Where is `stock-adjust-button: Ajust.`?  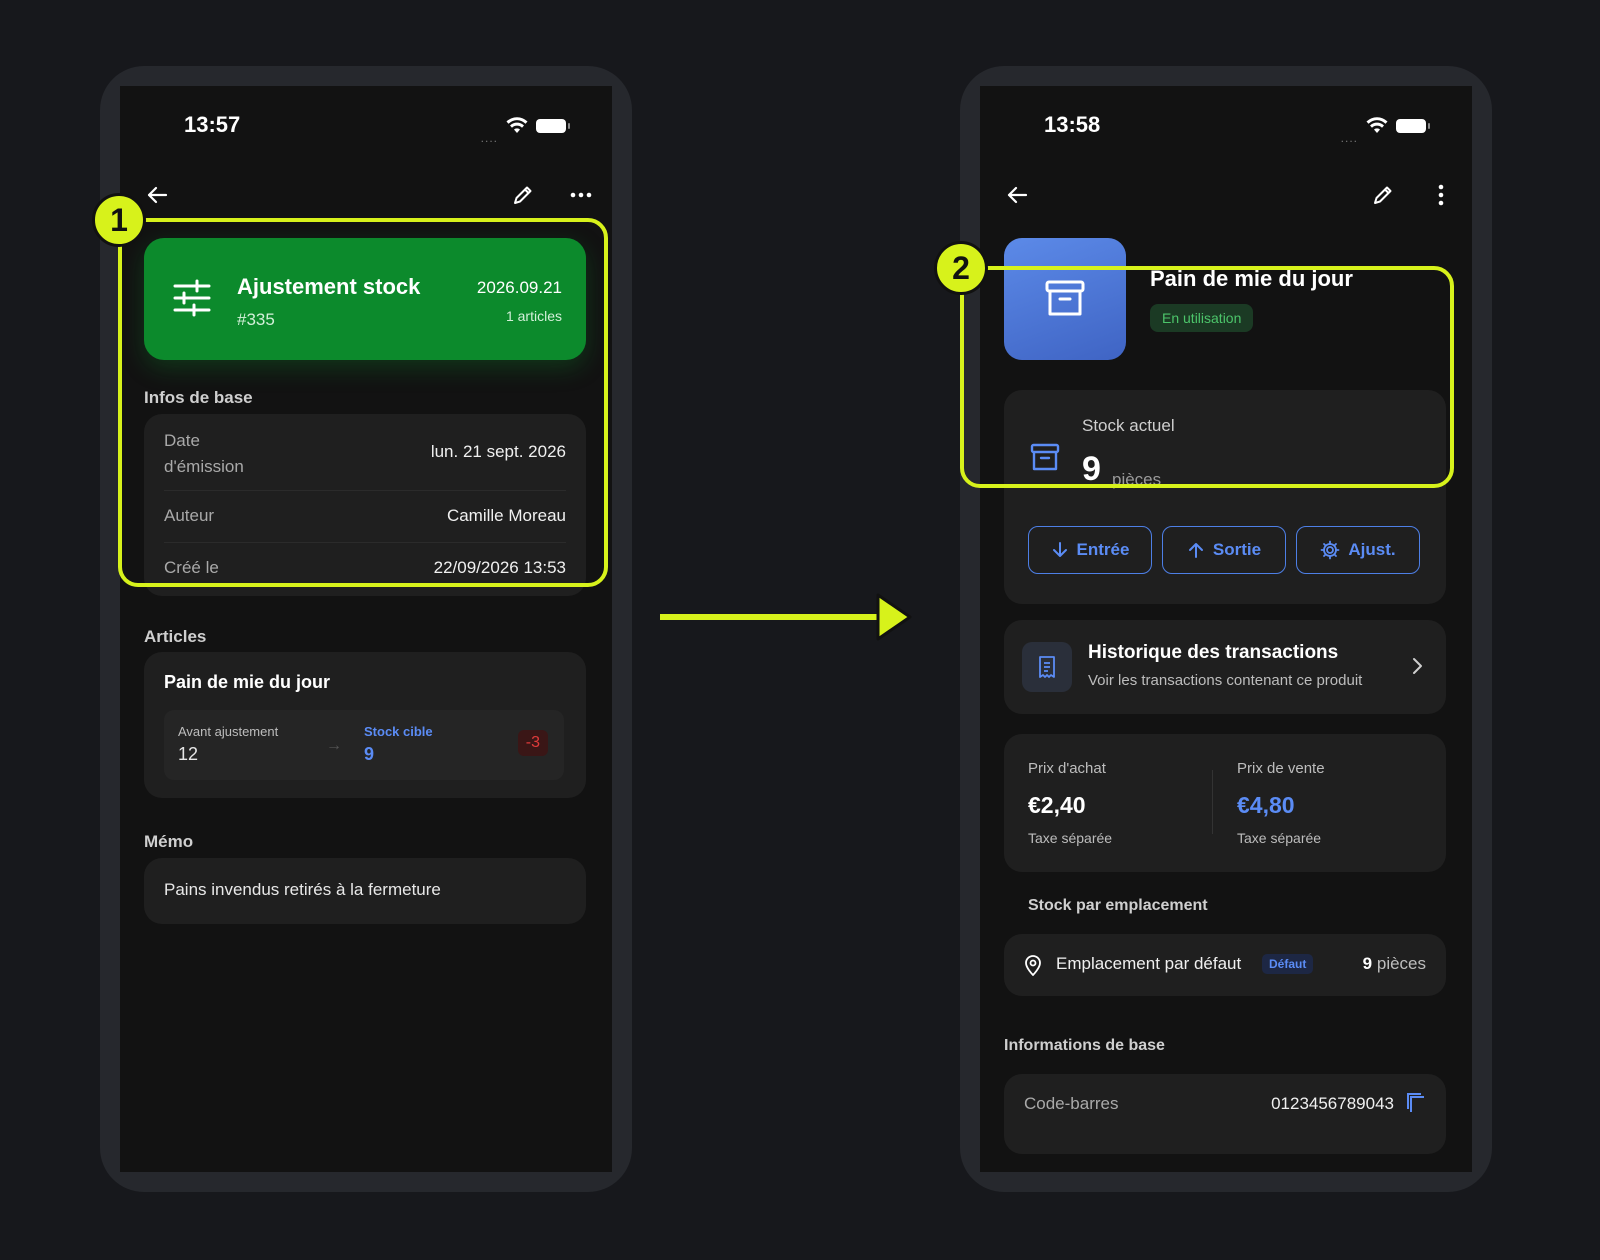 stock-adjust-button: Ajust. is located at coordinates (1358, 550).